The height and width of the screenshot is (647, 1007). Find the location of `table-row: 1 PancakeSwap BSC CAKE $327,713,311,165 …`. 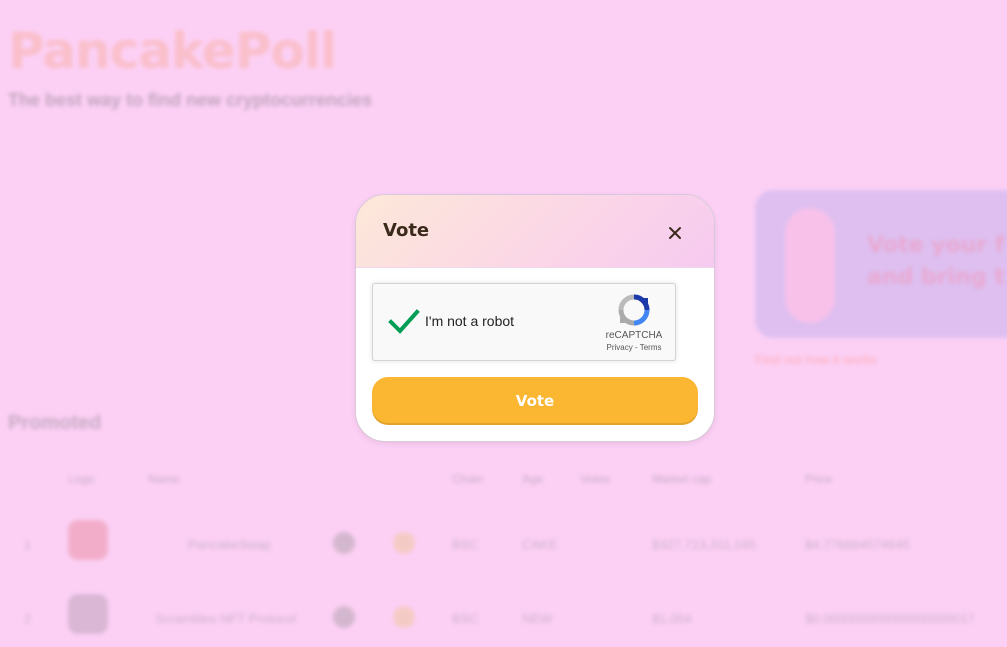

table-row: 1 PancakeSwap BSC CAKE $327,713,311,165 … is located at coordinates (503, 545).